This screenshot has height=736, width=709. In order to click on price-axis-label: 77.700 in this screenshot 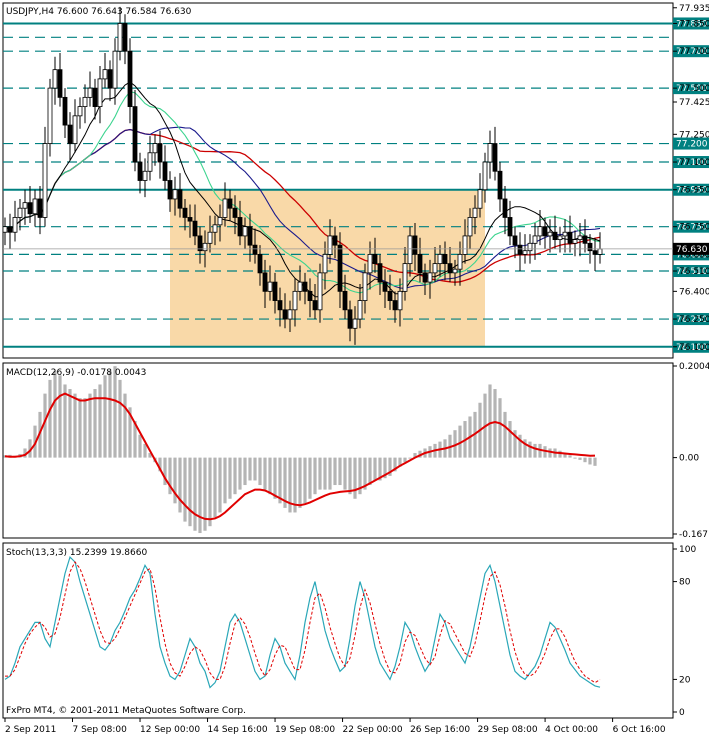, I will do `click(694, 52)`.